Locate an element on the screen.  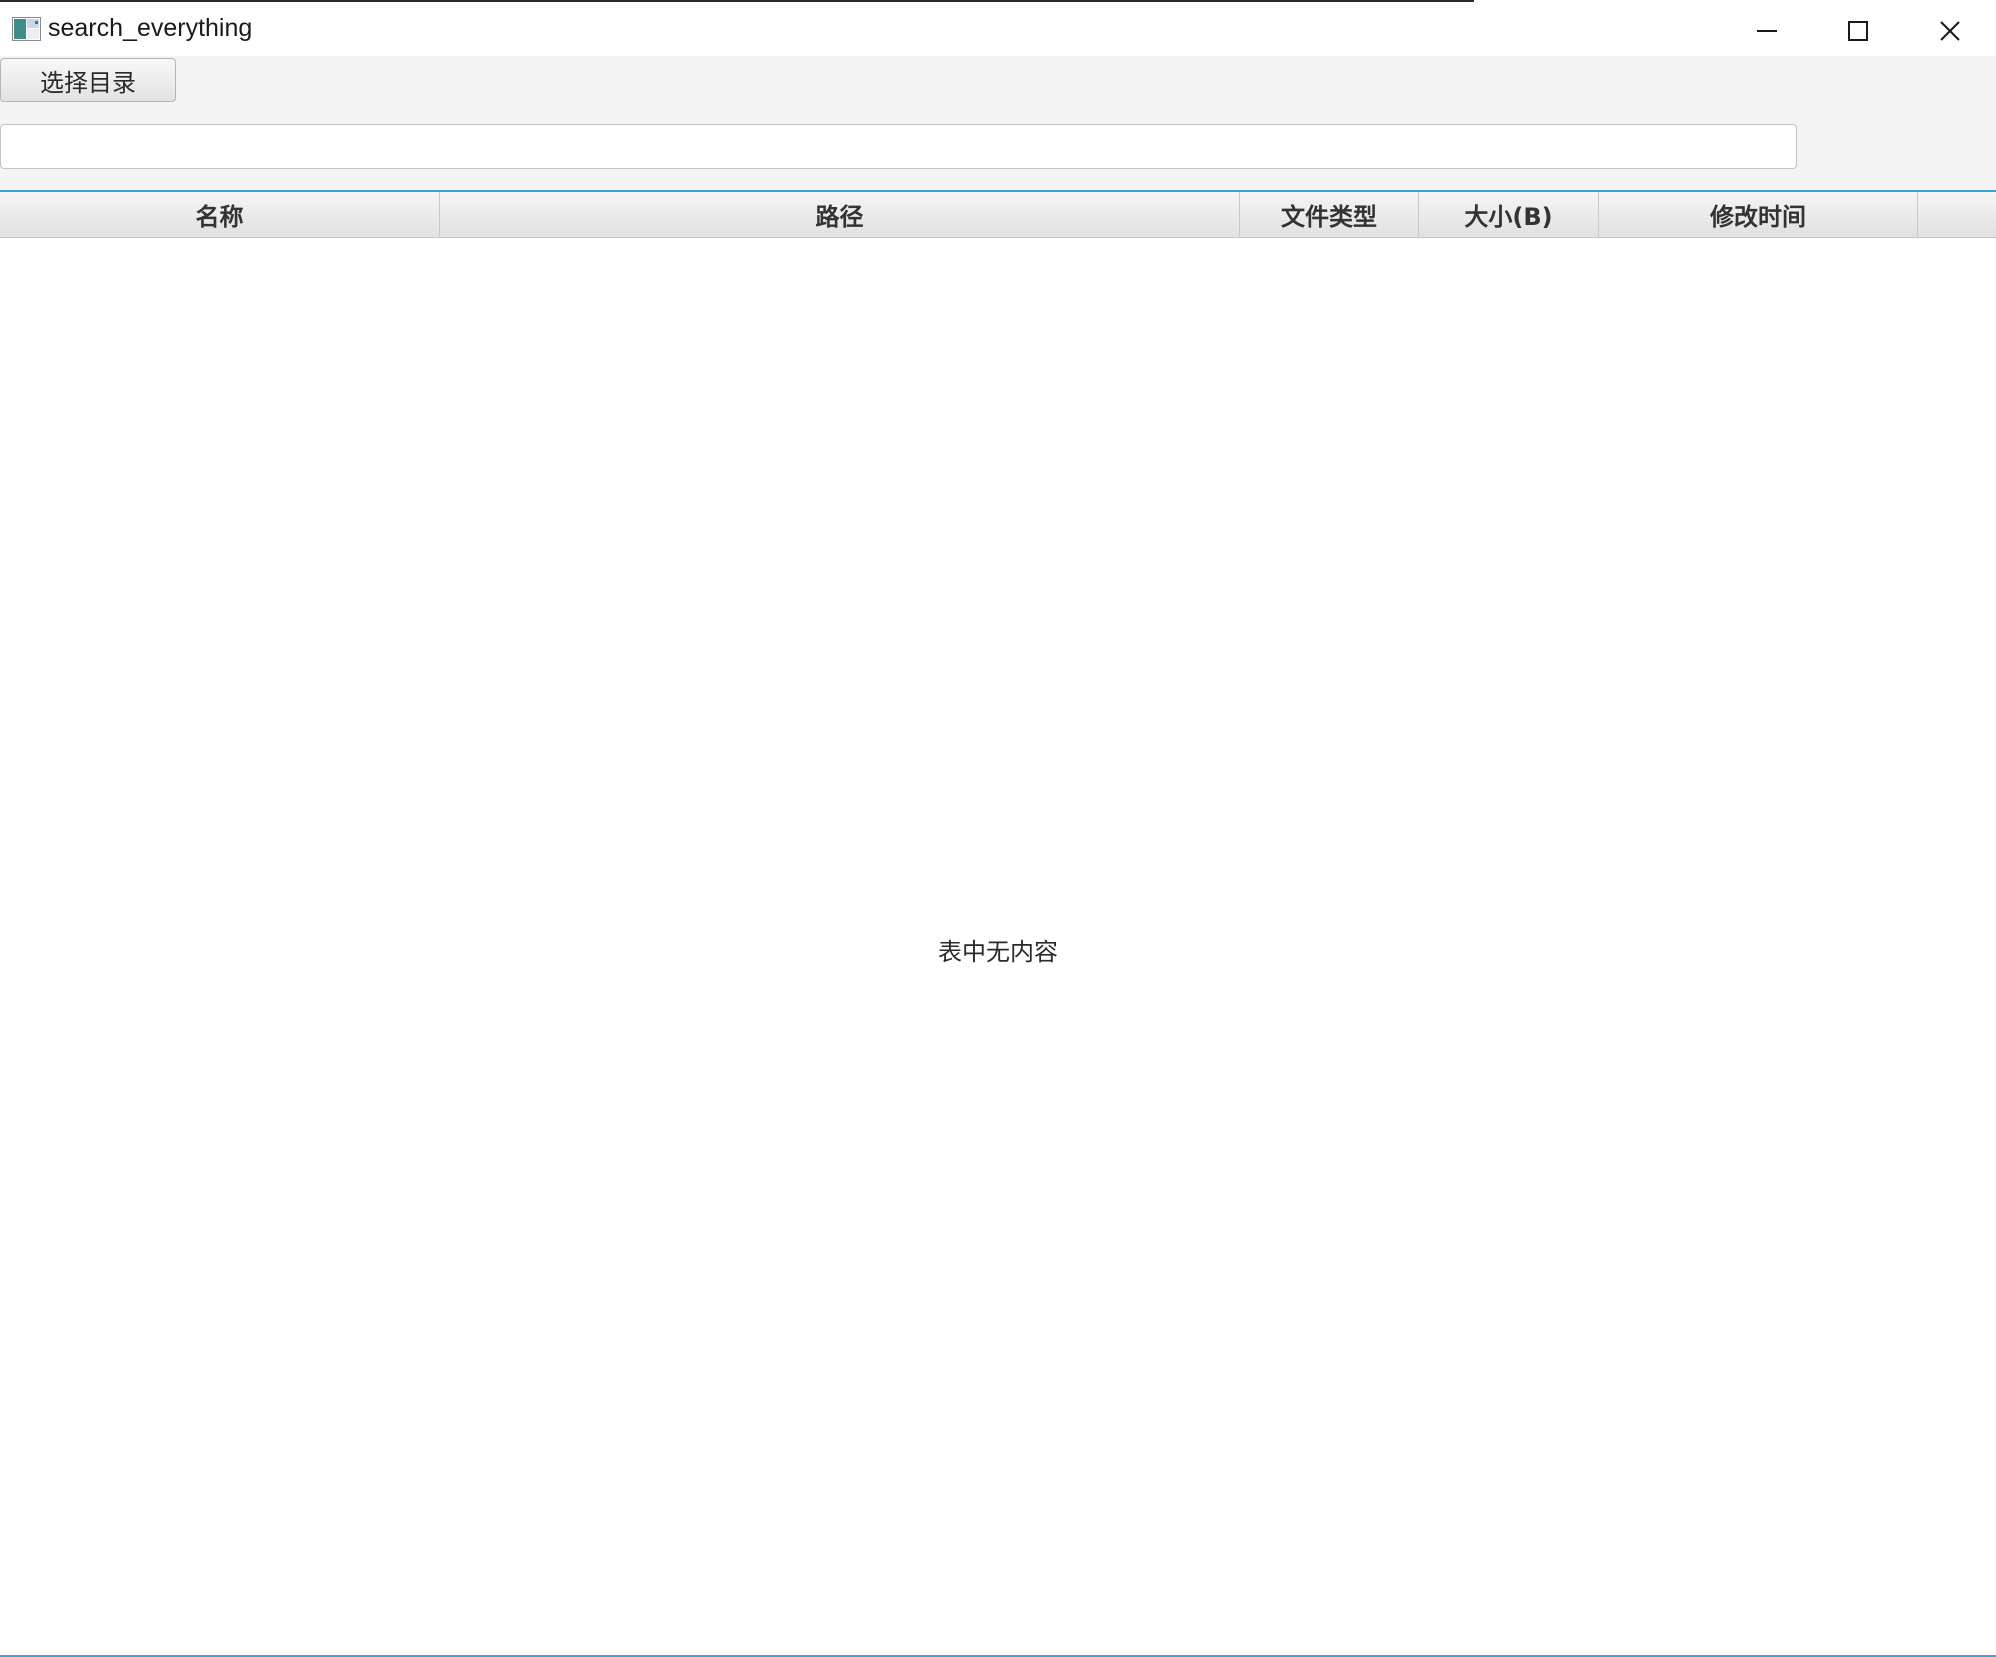
window-title: search_everything is located at coordinates (150, 28).